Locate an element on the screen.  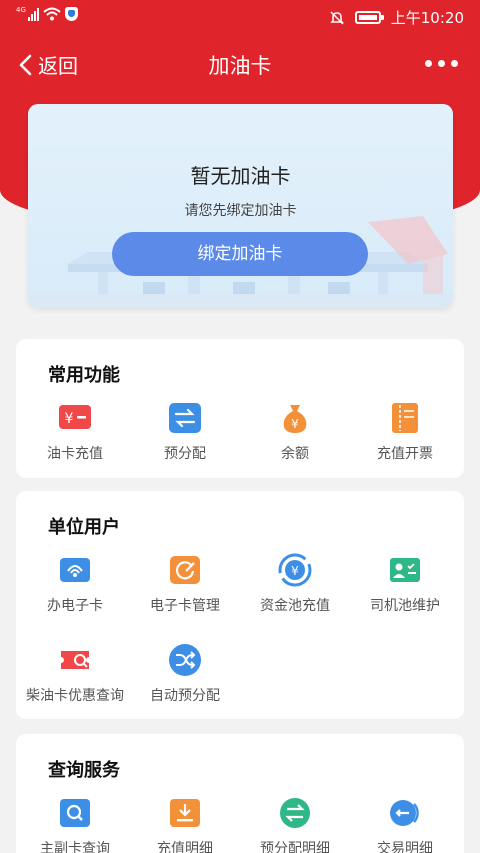
money-bag-icon: ¥ is located at coordinates (295, 418).